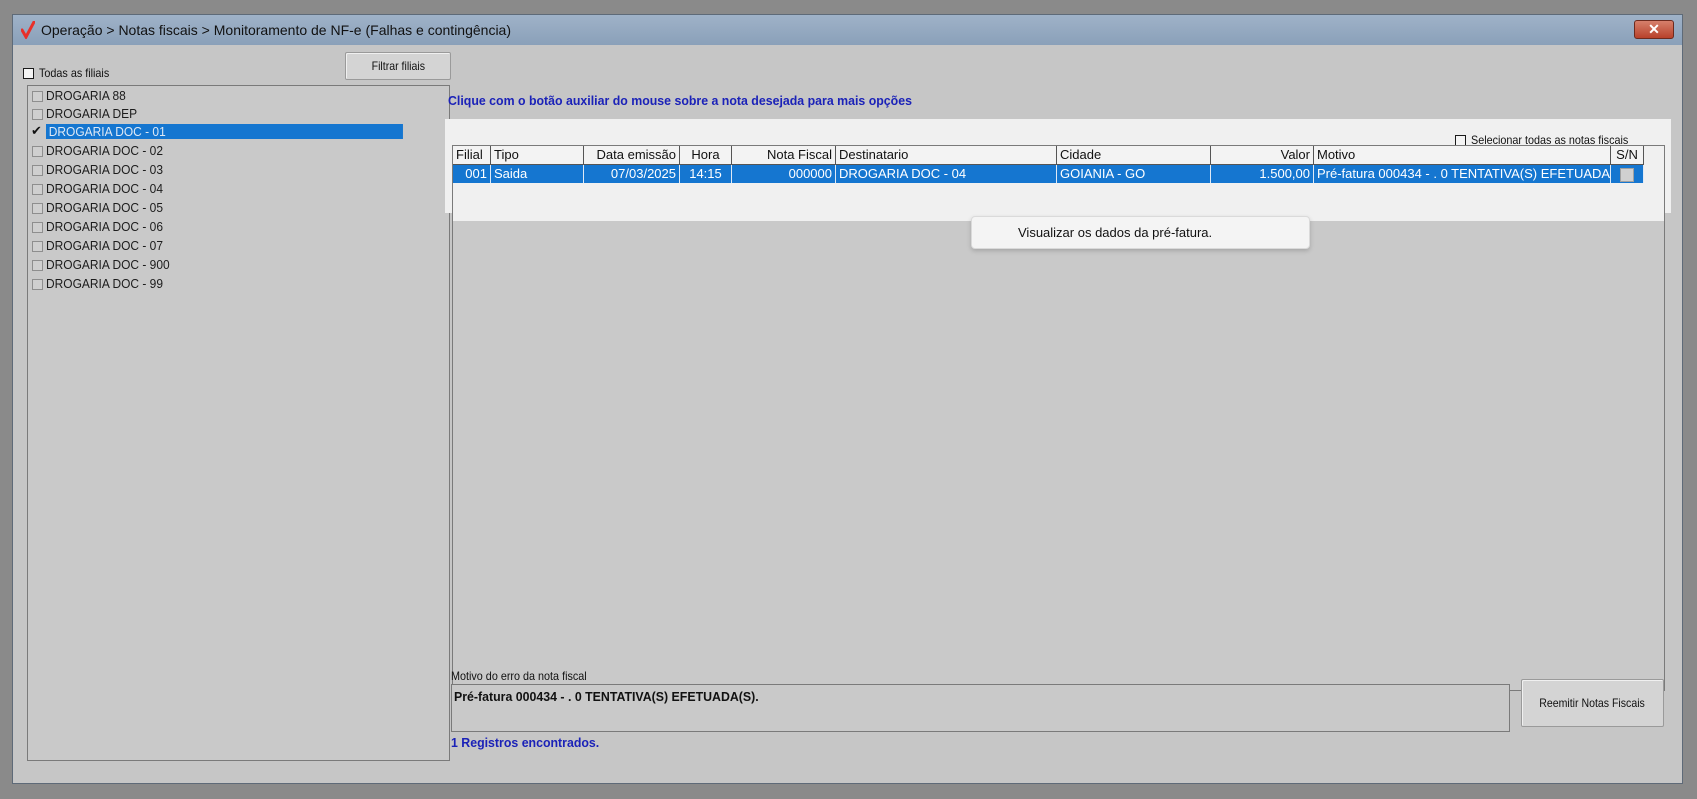 The image size is (1697, 799). What do you see at coordinates (104, 207) in the screenshot?
I see `branch-label: DROGARIA DOC - 05` at bounding box center [104, 207].